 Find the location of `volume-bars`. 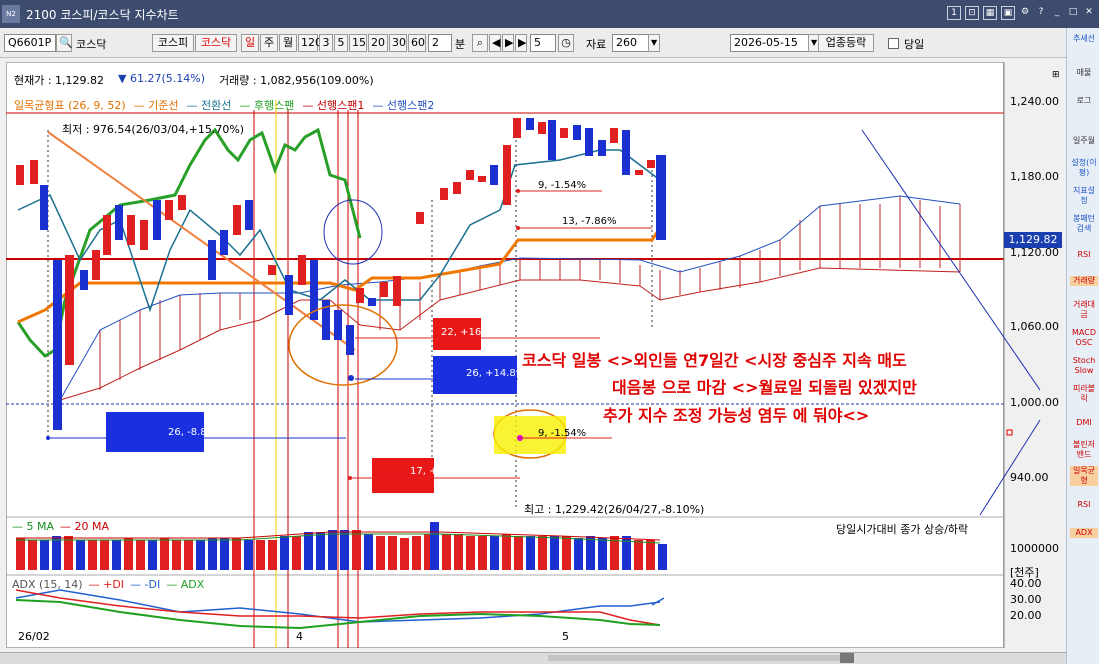

volume-bars is located at coordinates (341, 546).